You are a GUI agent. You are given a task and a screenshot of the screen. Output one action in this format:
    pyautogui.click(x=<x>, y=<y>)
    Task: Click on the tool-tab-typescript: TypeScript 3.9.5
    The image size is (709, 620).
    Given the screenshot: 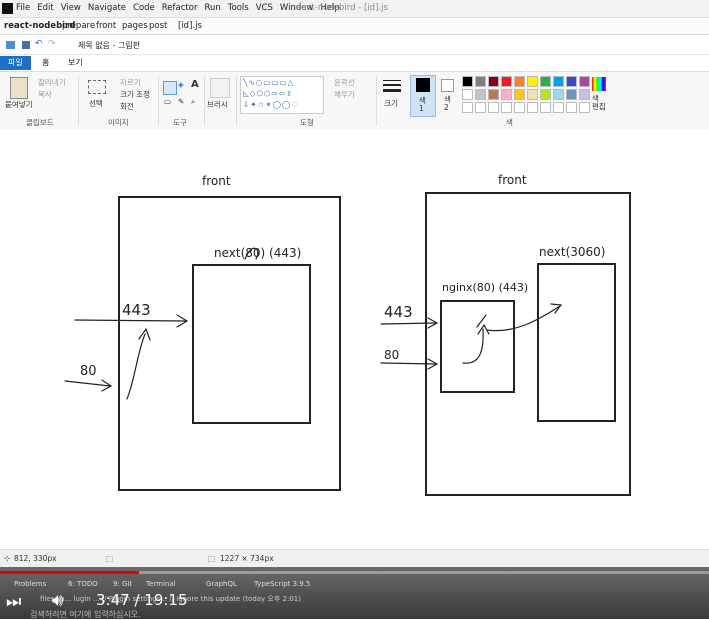 What is the action you would take?
    pyautogui.click(x=282, y=584)
    